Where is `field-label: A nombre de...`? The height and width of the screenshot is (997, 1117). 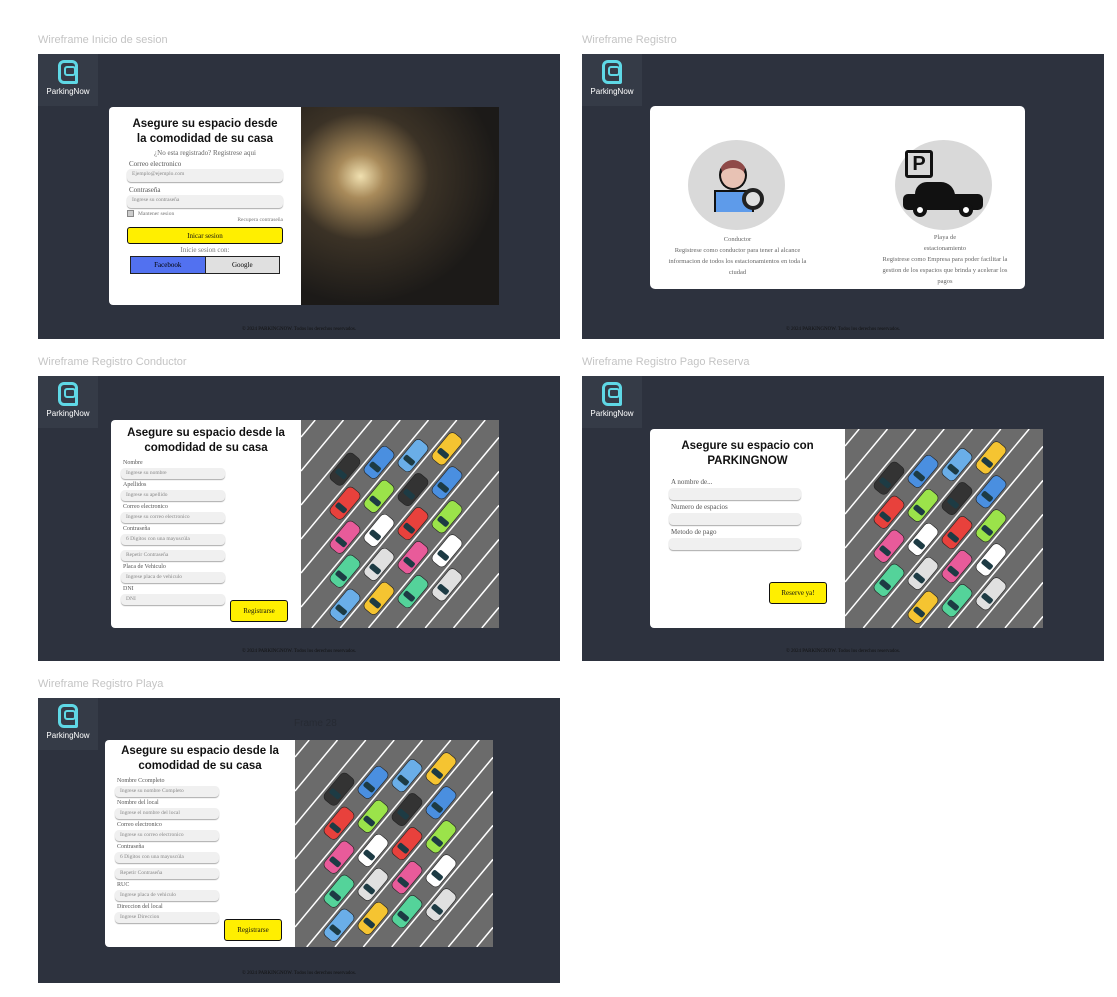
field-label: A nombre de... is located at coordinates (692, 482).